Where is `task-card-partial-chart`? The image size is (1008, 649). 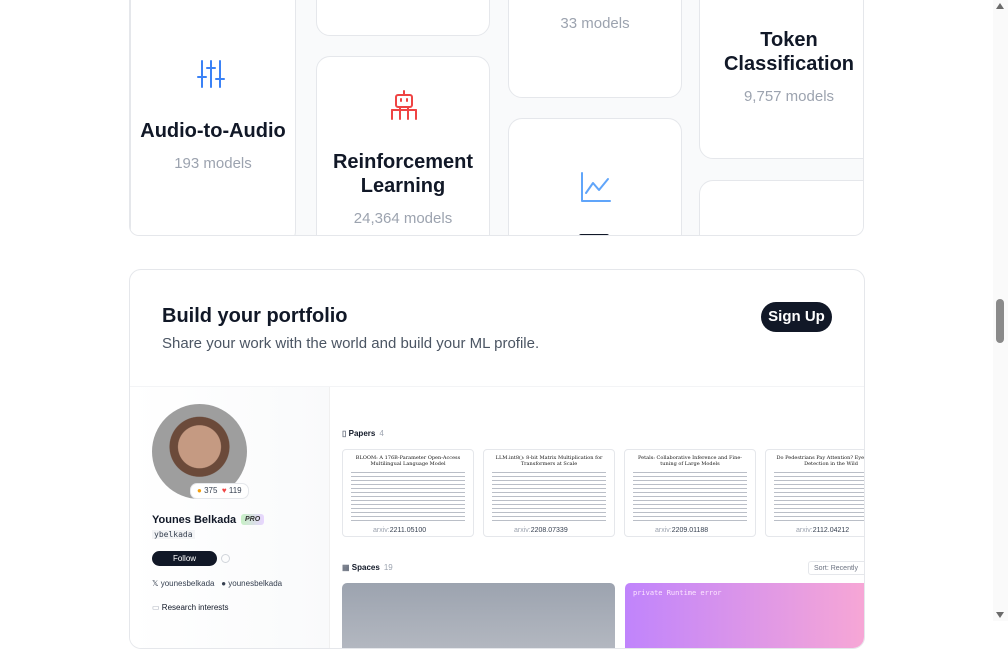
task-card-partial-chart is located at coordinates (595, 176).